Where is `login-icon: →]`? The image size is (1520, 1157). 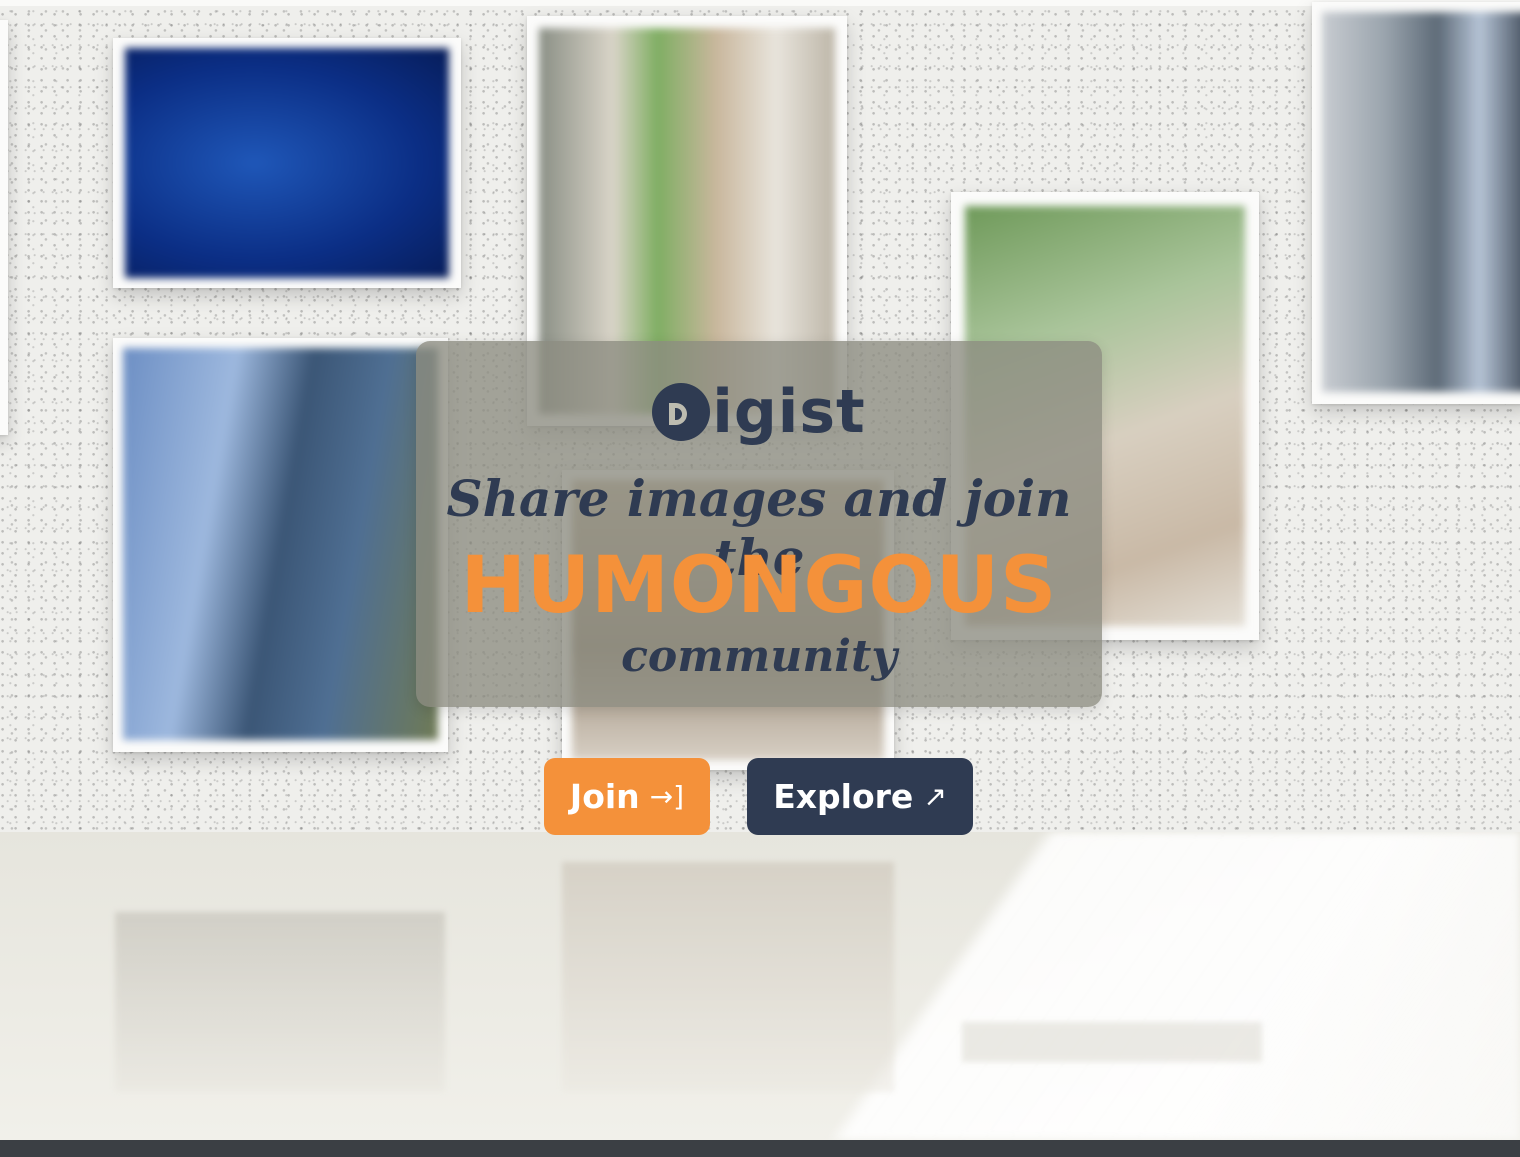 login-icon: →] is located at coordinates (667, 796).